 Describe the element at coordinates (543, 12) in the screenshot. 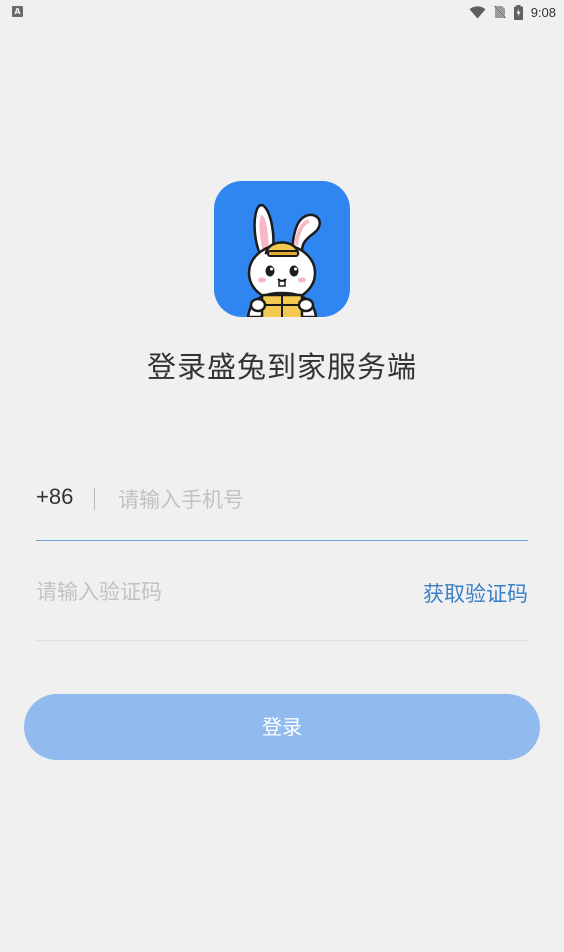

I see `status-time: 9:08` at that location.